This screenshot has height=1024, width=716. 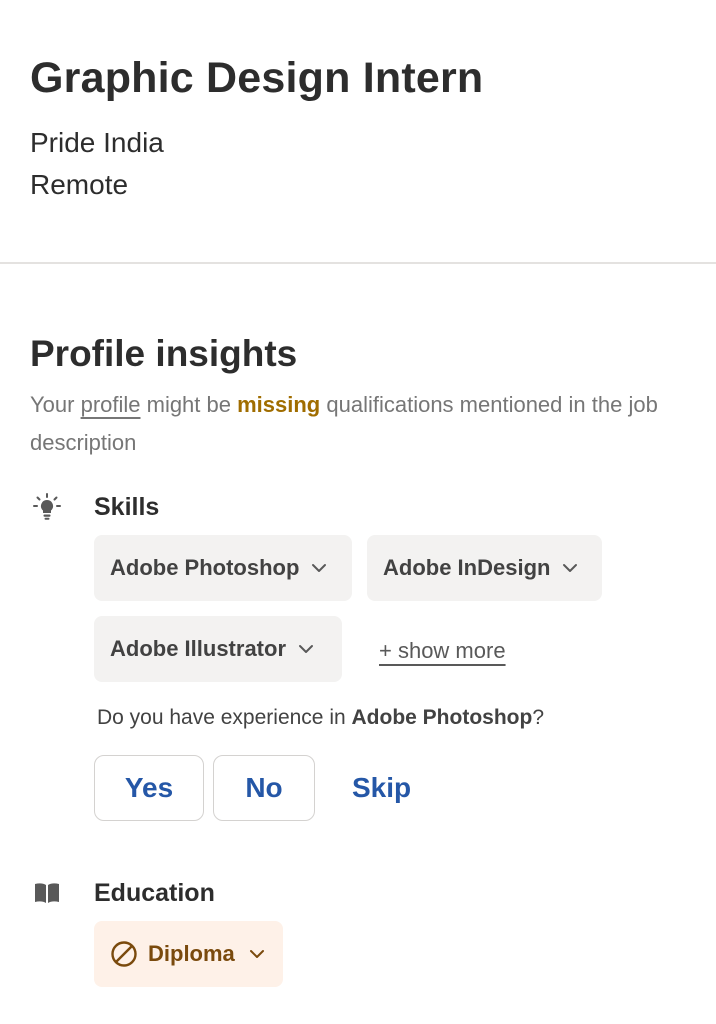 I want to click on skills-section: Skills, so click(x=360, y=507).